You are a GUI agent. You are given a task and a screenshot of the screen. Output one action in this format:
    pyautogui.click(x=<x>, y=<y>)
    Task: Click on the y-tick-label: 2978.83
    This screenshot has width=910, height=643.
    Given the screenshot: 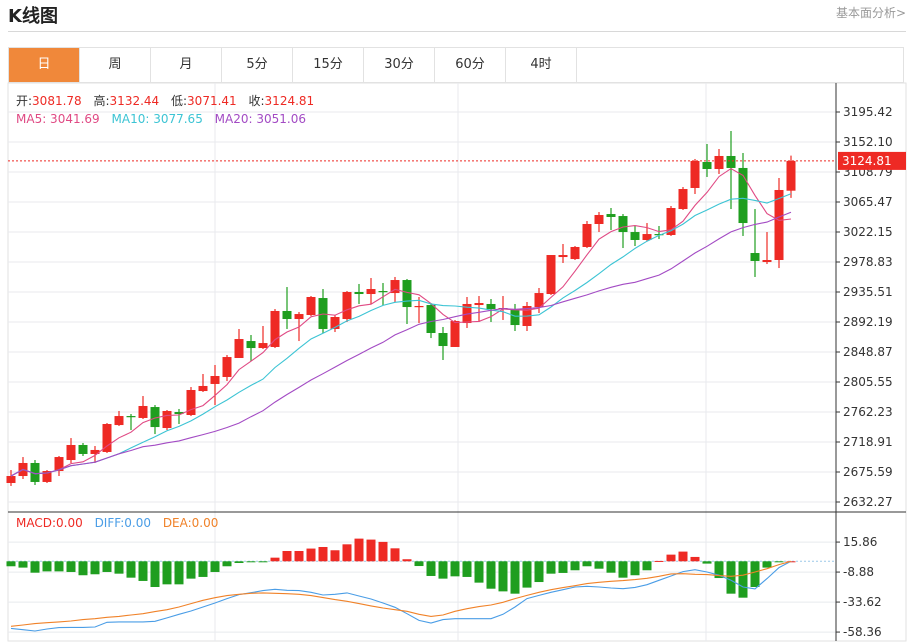 What is the action you would take?
    pyautogui.click(x=868, y=262)
    